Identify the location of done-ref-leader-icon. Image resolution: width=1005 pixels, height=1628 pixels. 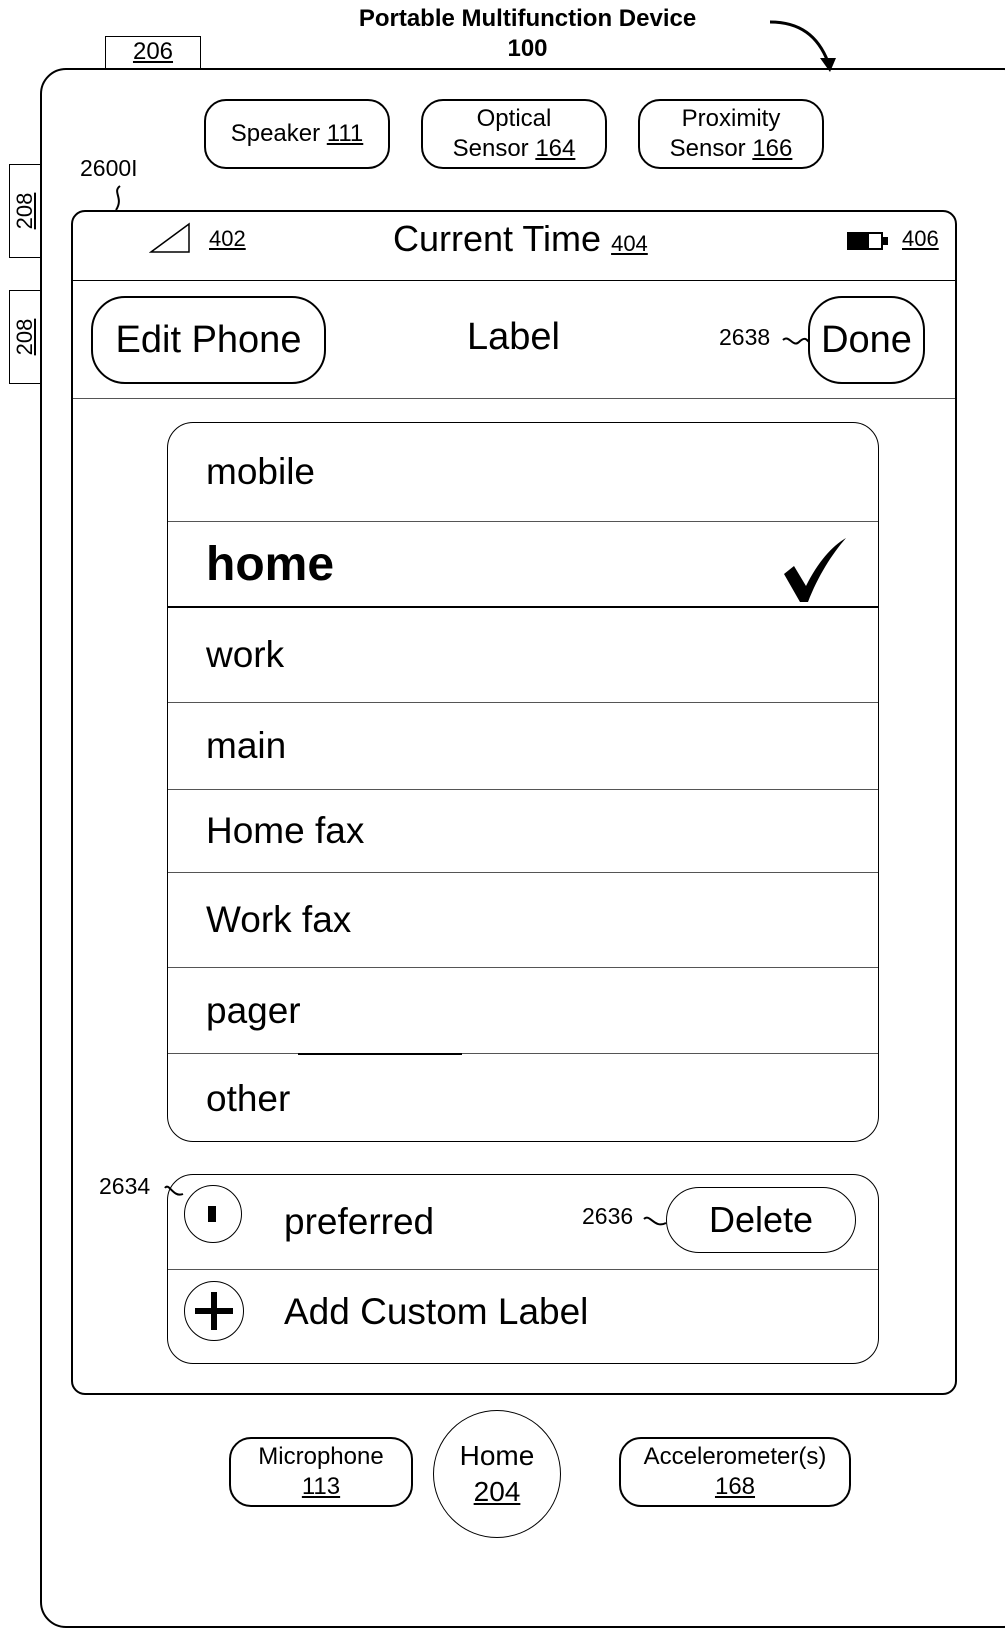
(796, 341).